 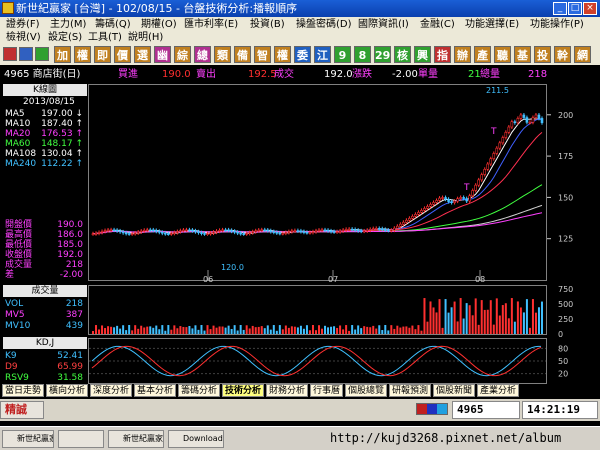 What do you see at coordinates (199, 390) in the screenshot?
I see `tab-4: 籌碼分析` at bounding box center [199, 390].